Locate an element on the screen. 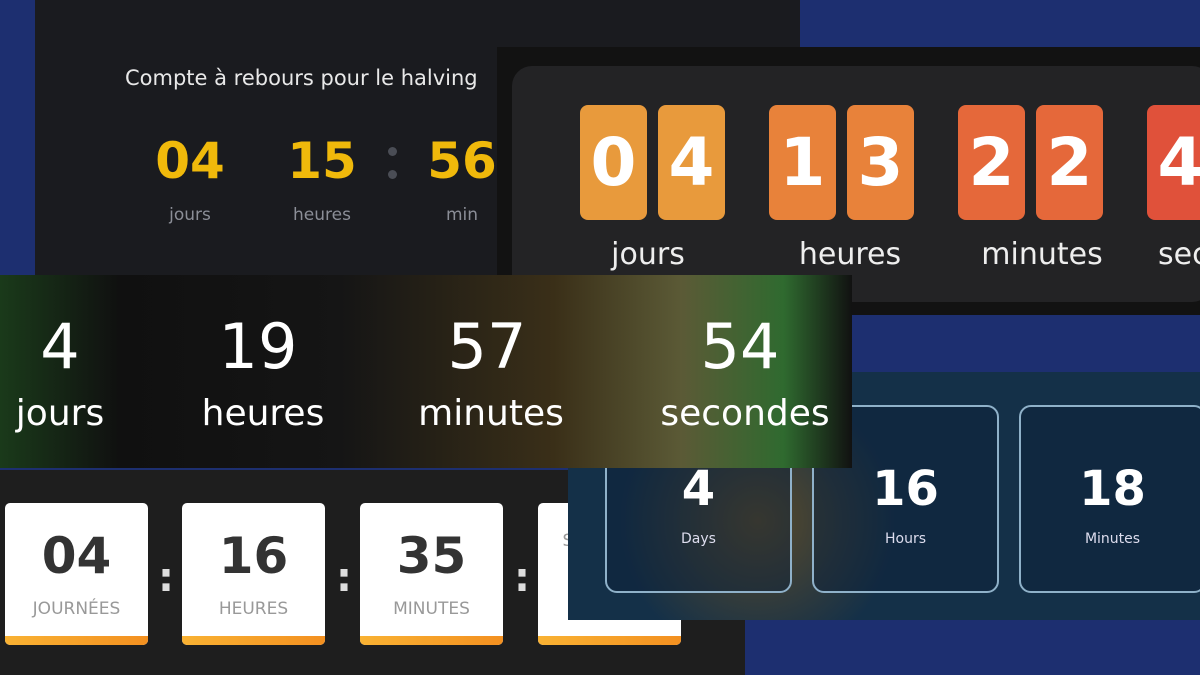 The height and width of the screenshot is (675, 1200). countdown-card: 04 JOURNÉES is located at coordinates (76, 574).